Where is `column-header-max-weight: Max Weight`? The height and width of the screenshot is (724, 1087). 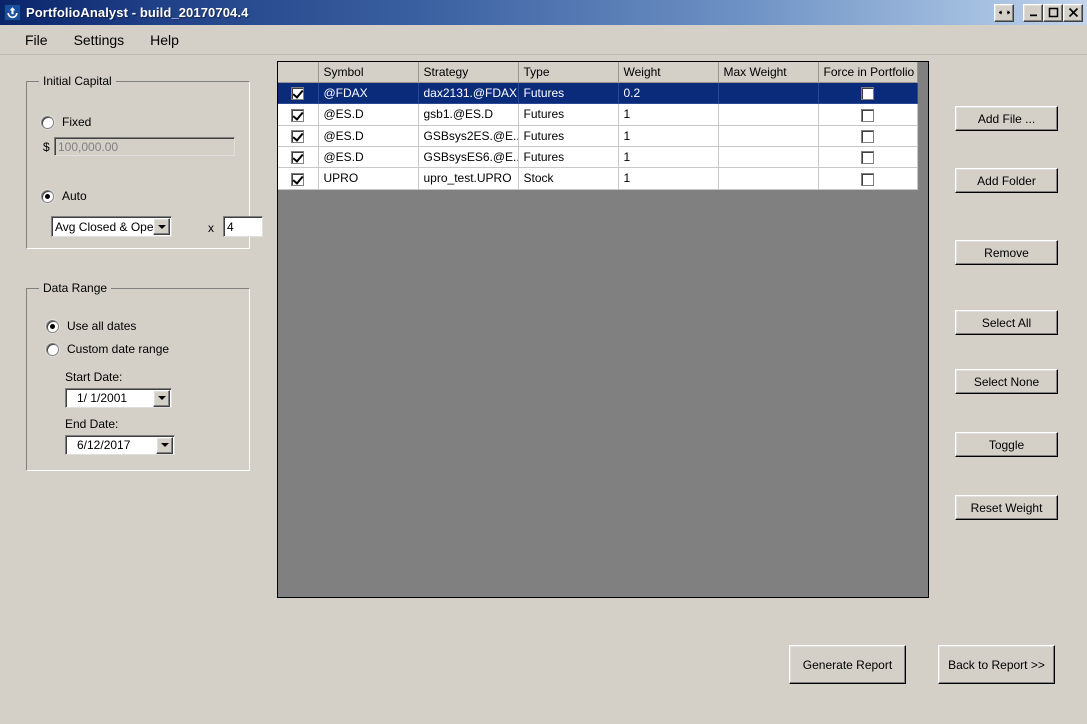 column-header-max-weight: Max Weight is located at coordinates (768, 72).